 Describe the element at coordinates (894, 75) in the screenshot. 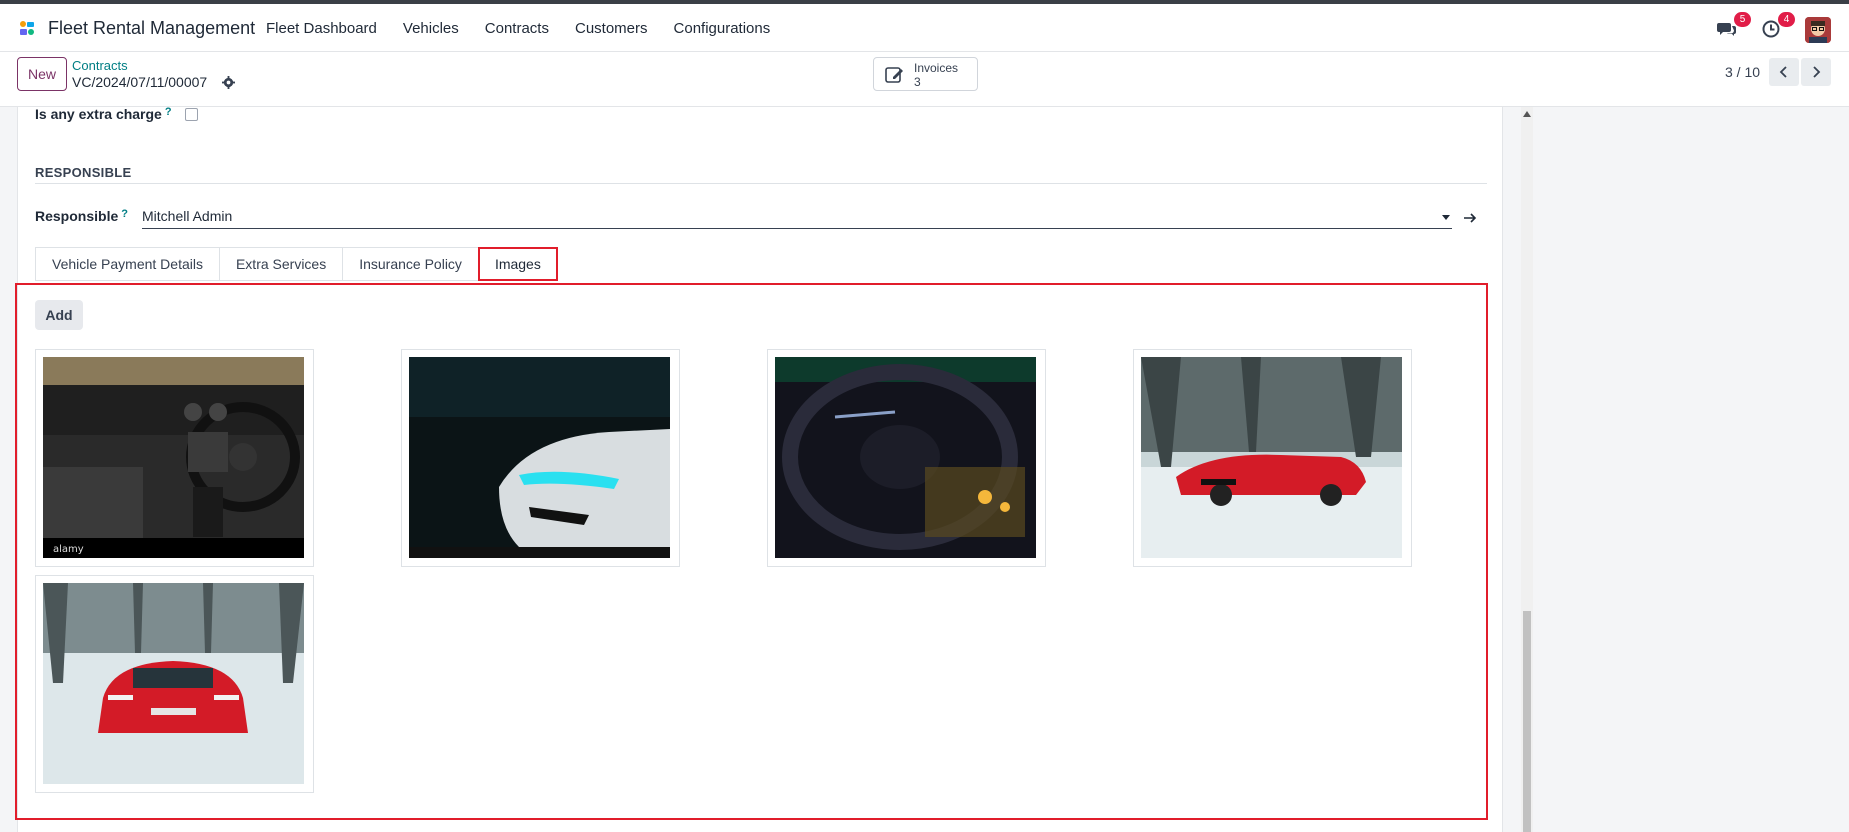

I see `edit-document-icon` at that location.